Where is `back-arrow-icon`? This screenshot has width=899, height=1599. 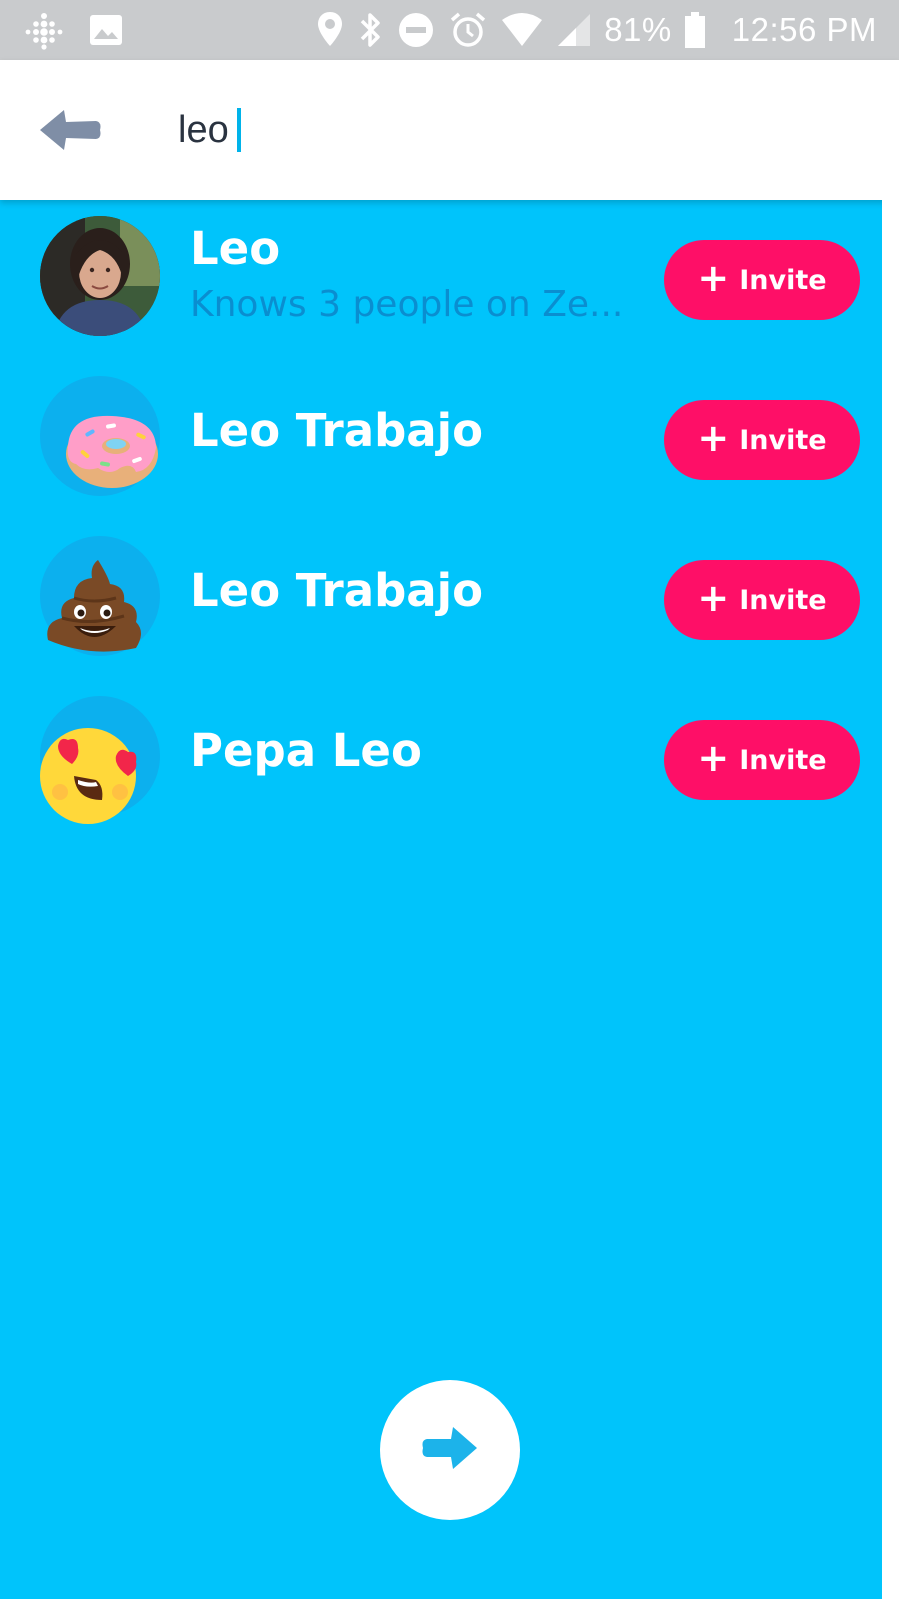
back-arrow-icon is located at coordinates (70, 130).